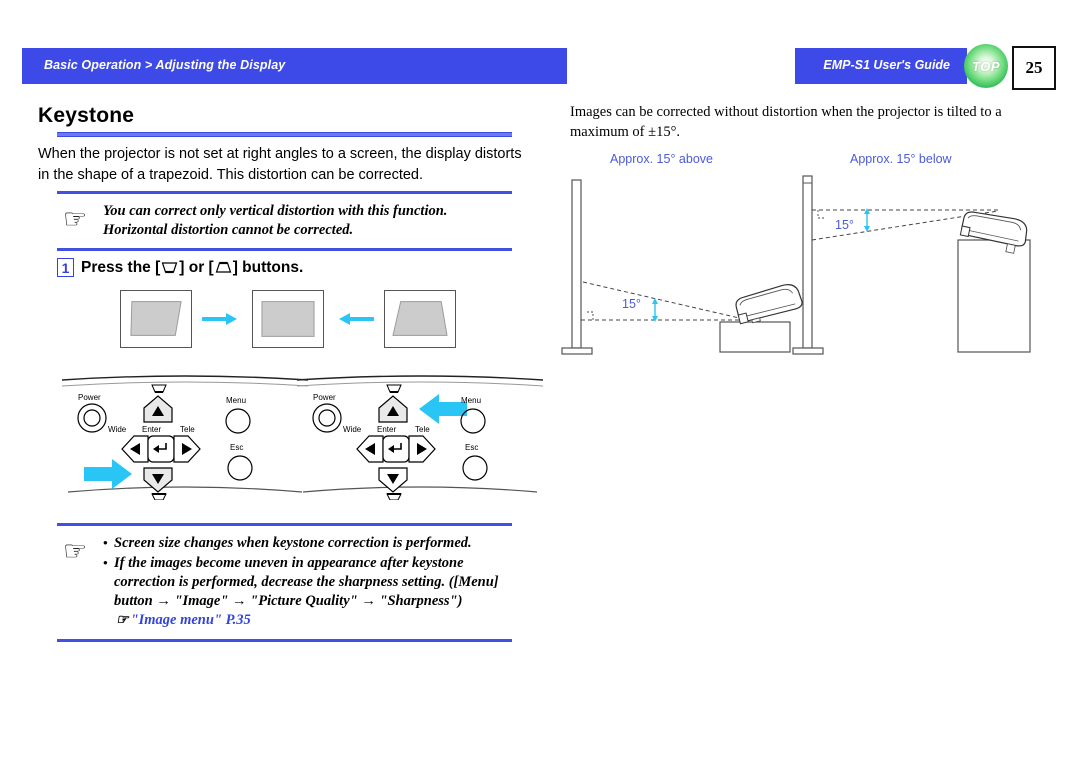 This screenshot has width=1080, height=763. What do you see at coordinates (121, 267) in the screenshot?
I see `step-text-before: Press the [` at bounding box center [121, 267].